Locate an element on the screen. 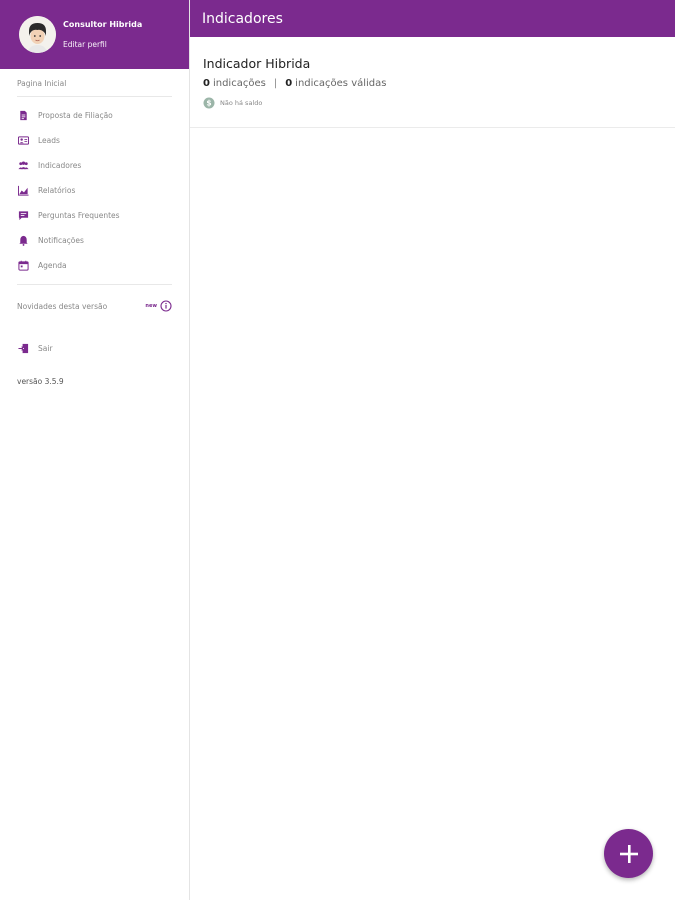 This screenshot has height=900, width=675. sidebar-item-label: Relatórios is located at coordinates (57, 190).